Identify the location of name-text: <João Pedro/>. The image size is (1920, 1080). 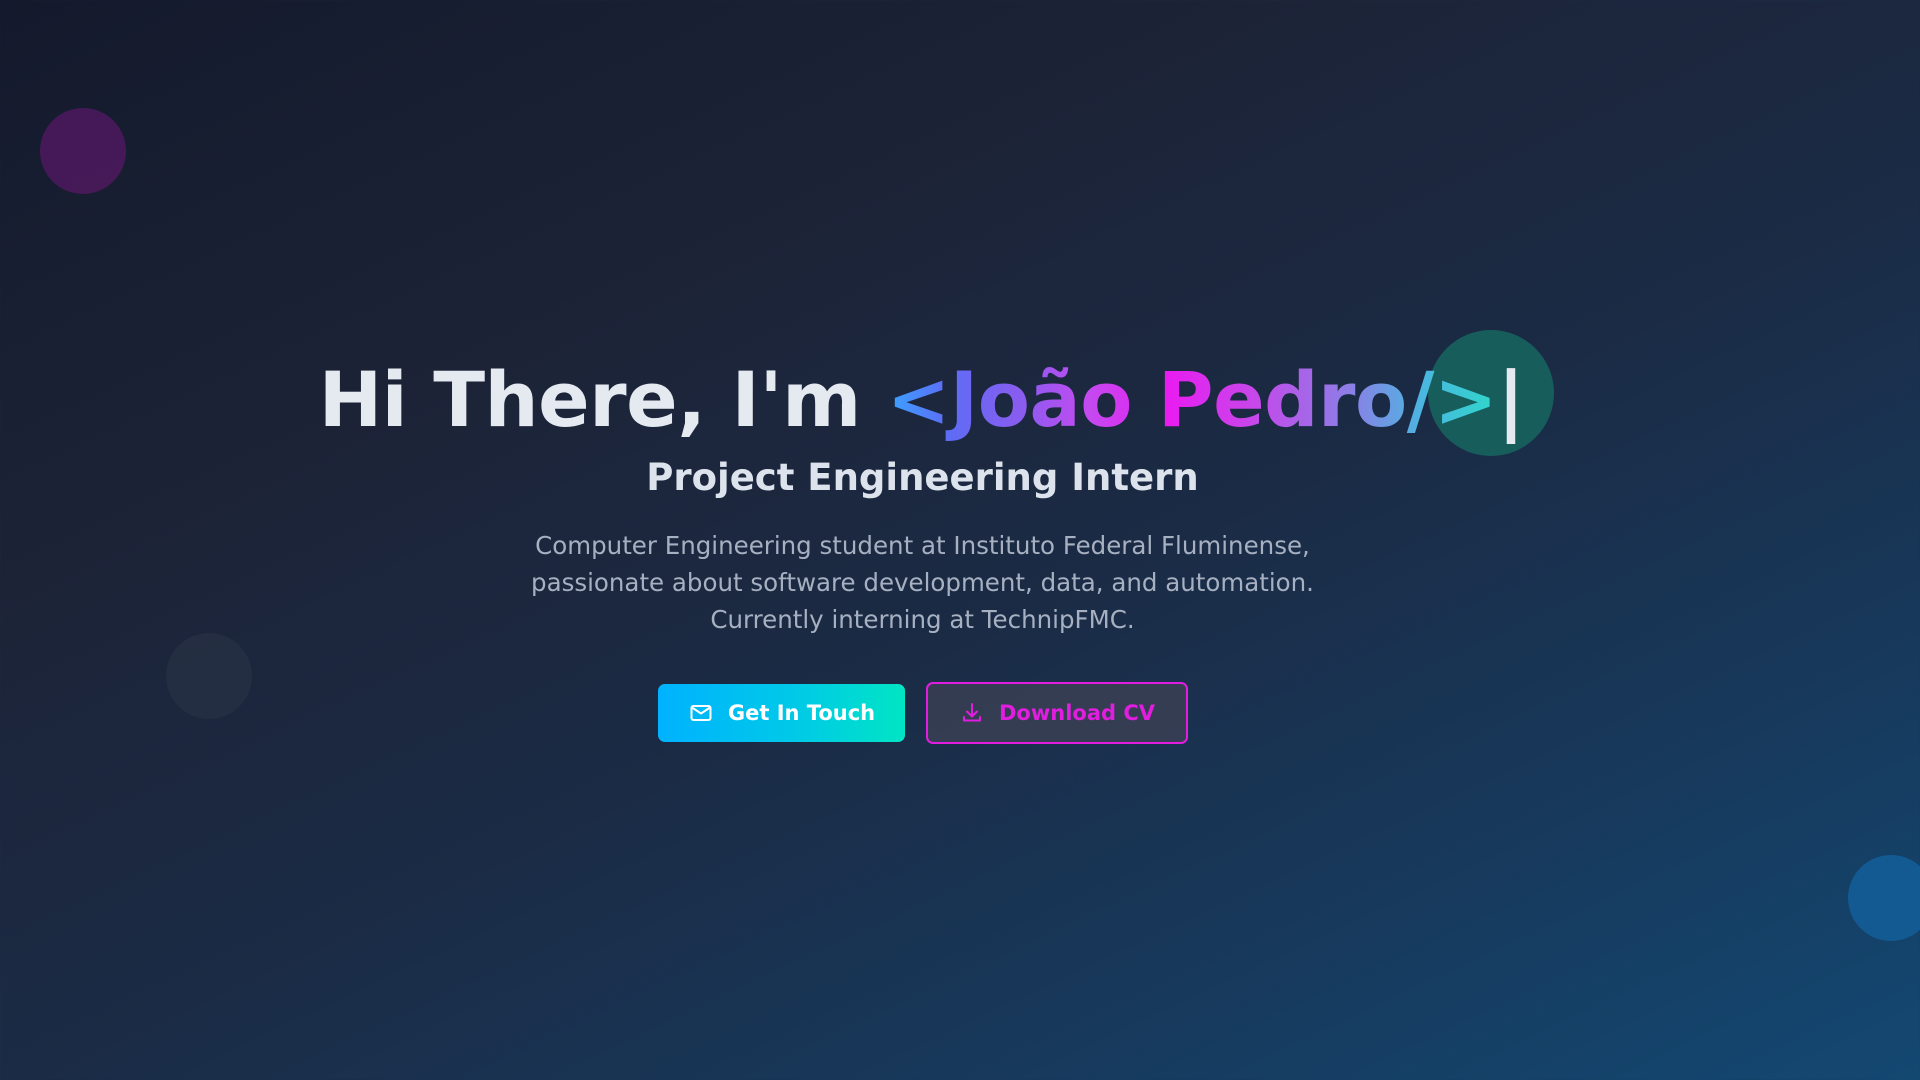
(1192, 399).